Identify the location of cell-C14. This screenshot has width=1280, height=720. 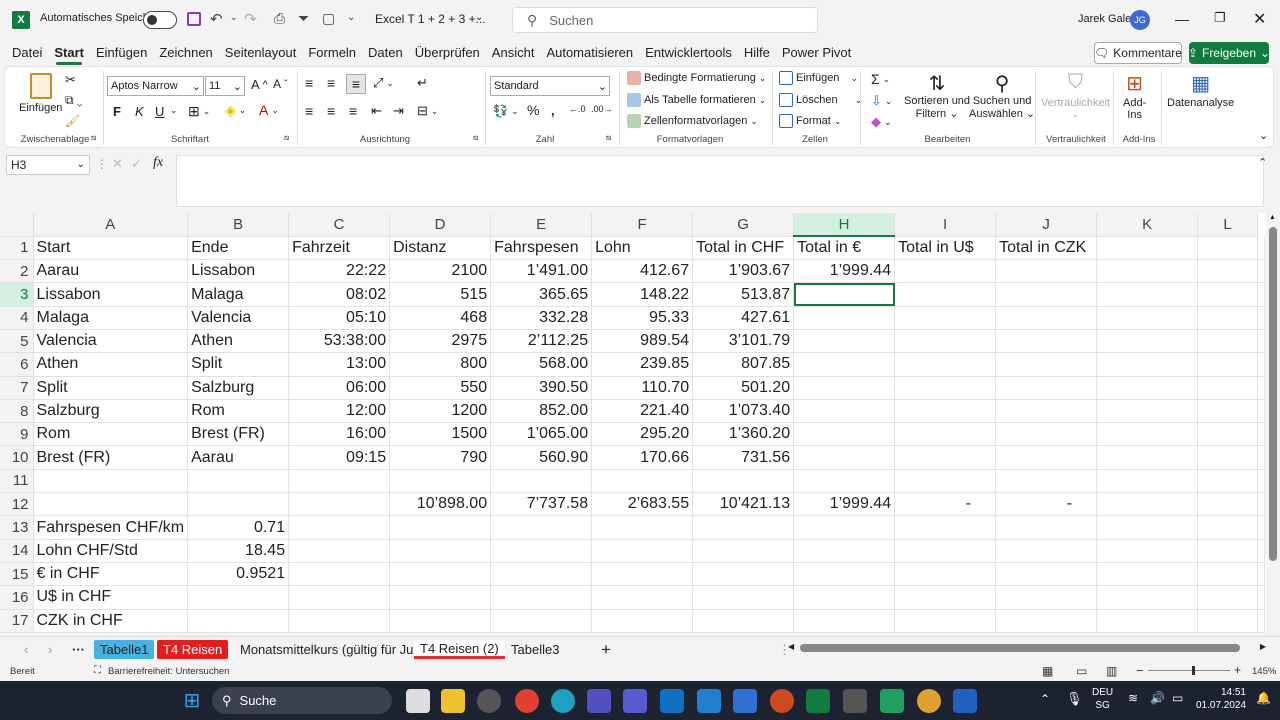
(339, 551).